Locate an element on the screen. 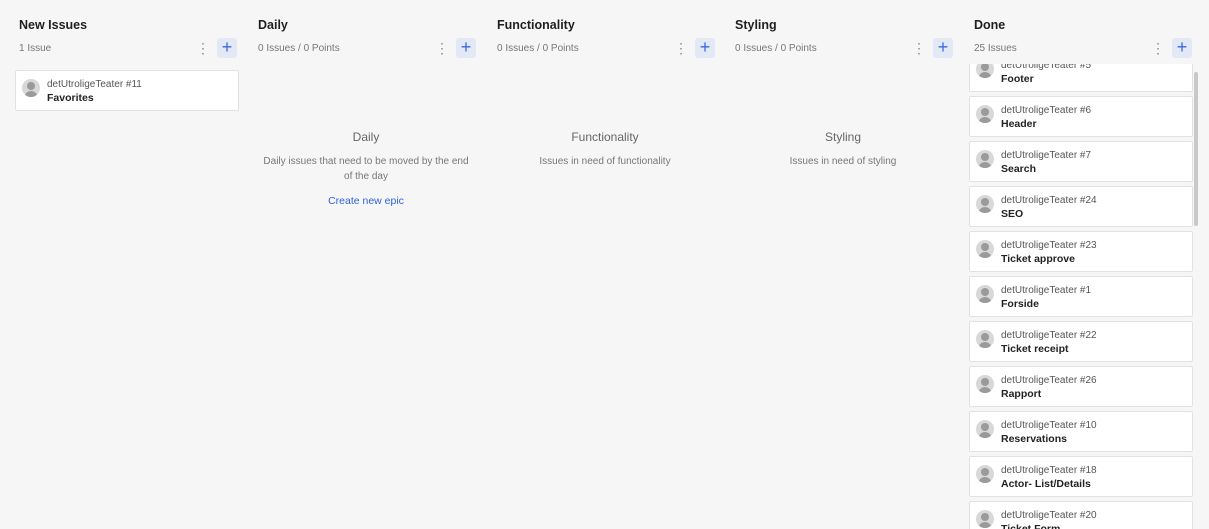 The image size is (1209, 529). done-list-scrollbar is located at coordinates (1196, 149).